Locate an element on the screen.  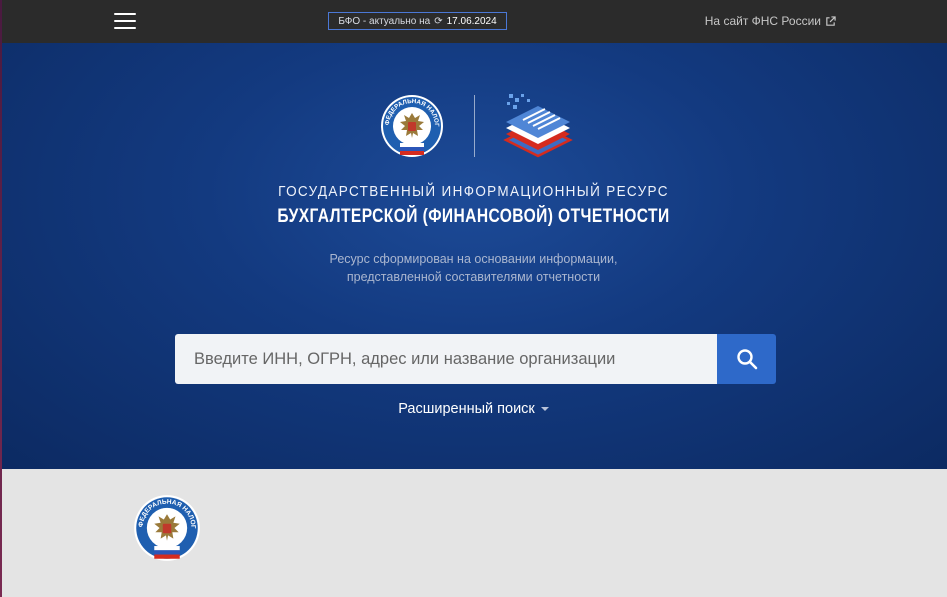
advanced-search-toggle: Расширенный поиск is located at coordinates (473, 409).